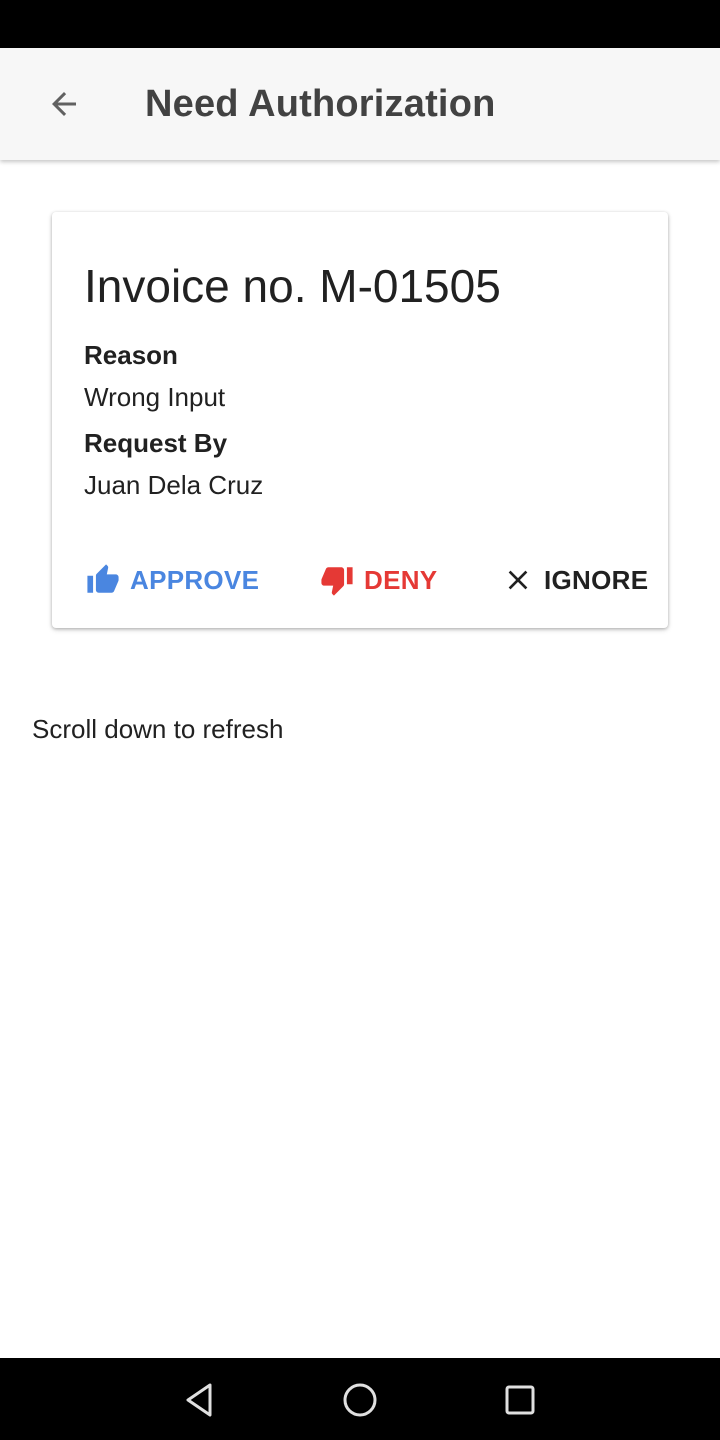 The image size is (720, 1440). I want to click on request-by-value: Juan Dela Cruz, so click(174, 485).